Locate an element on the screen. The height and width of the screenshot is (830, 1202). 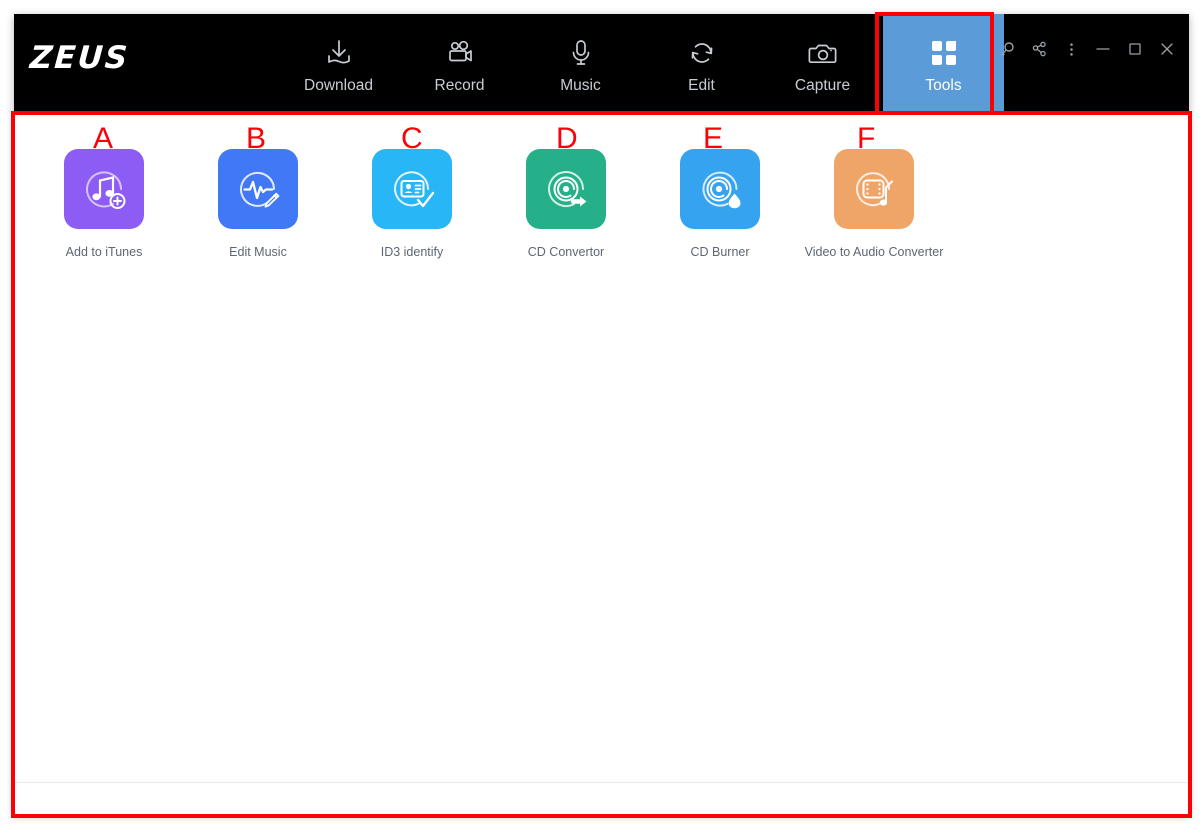
tool-label: Edit Music is located at coordinates (258, 252).